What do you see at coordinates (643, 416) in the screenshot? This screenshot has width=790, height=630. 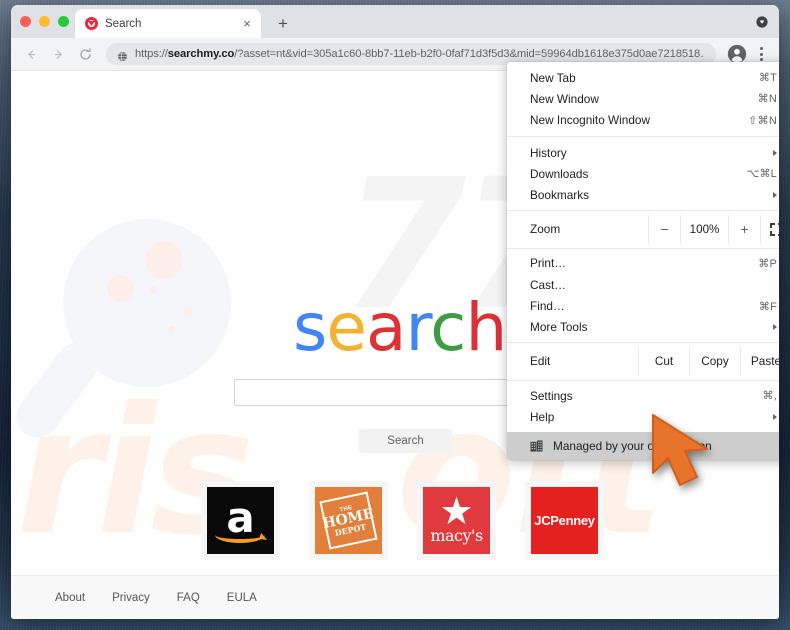 I see `menu-item-help: Help` at bounding box center [643, 416].